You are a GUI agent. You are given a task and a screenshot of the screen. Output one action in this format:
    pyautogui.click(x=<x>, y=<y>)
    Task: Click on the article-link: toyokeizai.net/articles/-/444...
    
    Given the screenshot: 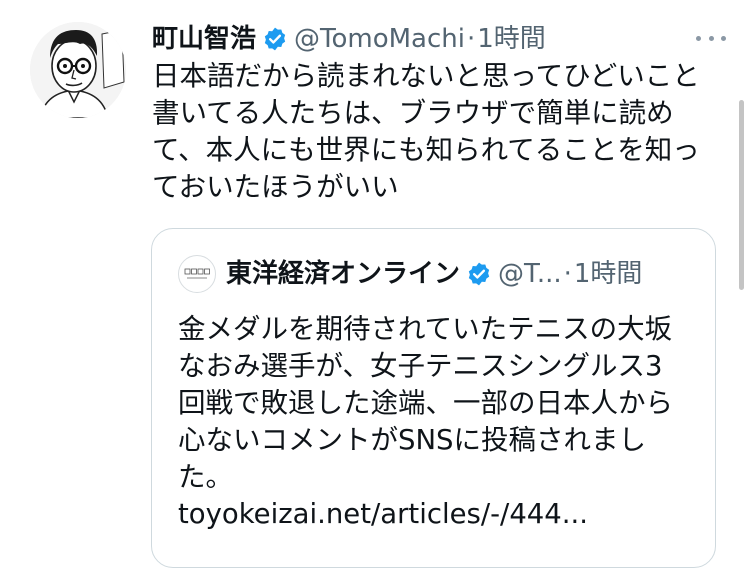 What is the action you would take?
    pyautogui.click(x=383, y=514)
    